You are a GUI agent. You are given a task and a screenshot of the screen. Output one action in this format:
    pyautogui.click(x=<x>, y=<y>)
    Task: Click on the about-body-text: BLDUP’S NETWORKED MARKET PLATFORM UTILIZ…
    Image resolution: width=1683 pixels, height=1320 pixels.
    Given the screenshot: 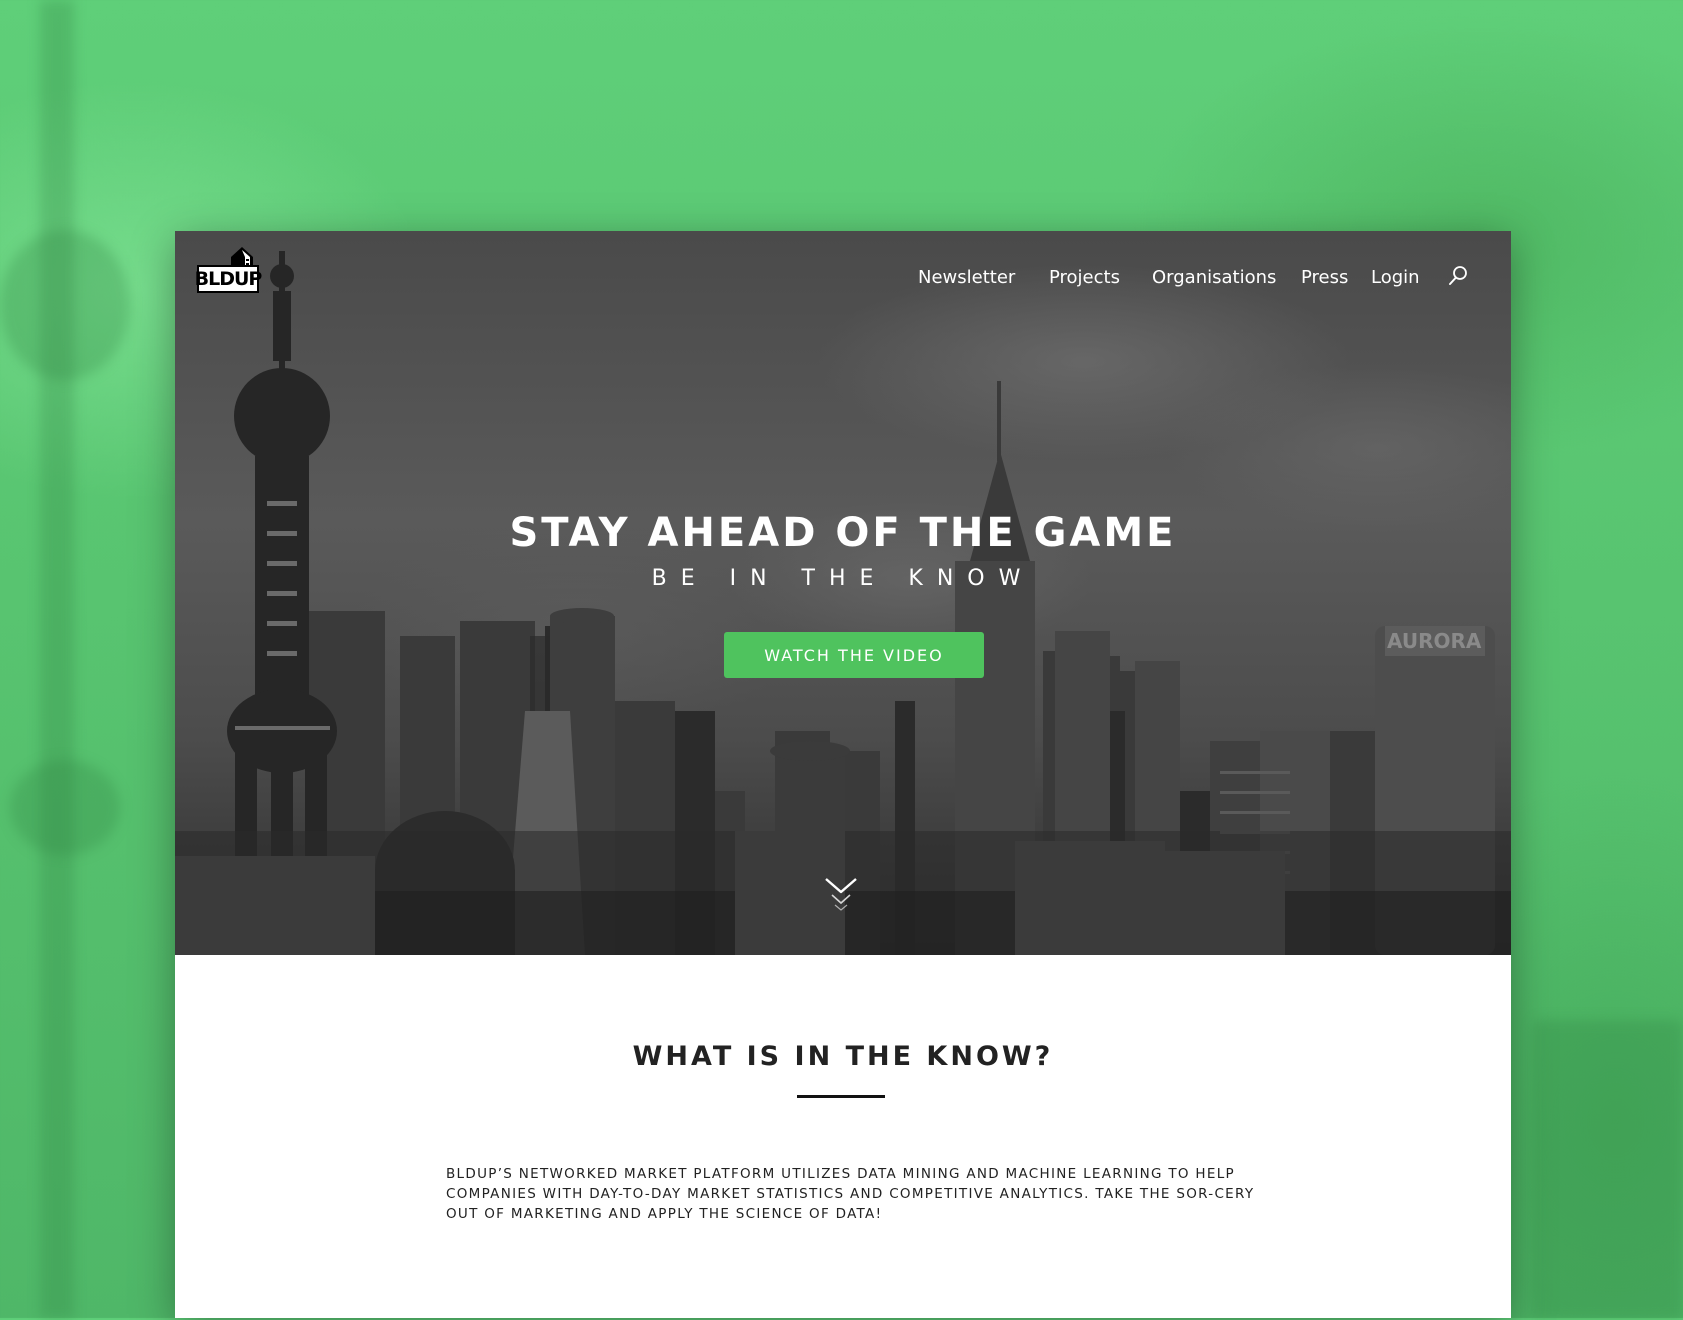 What is the action you would take?
    pyautogui.click(x=850, y=1194)
    